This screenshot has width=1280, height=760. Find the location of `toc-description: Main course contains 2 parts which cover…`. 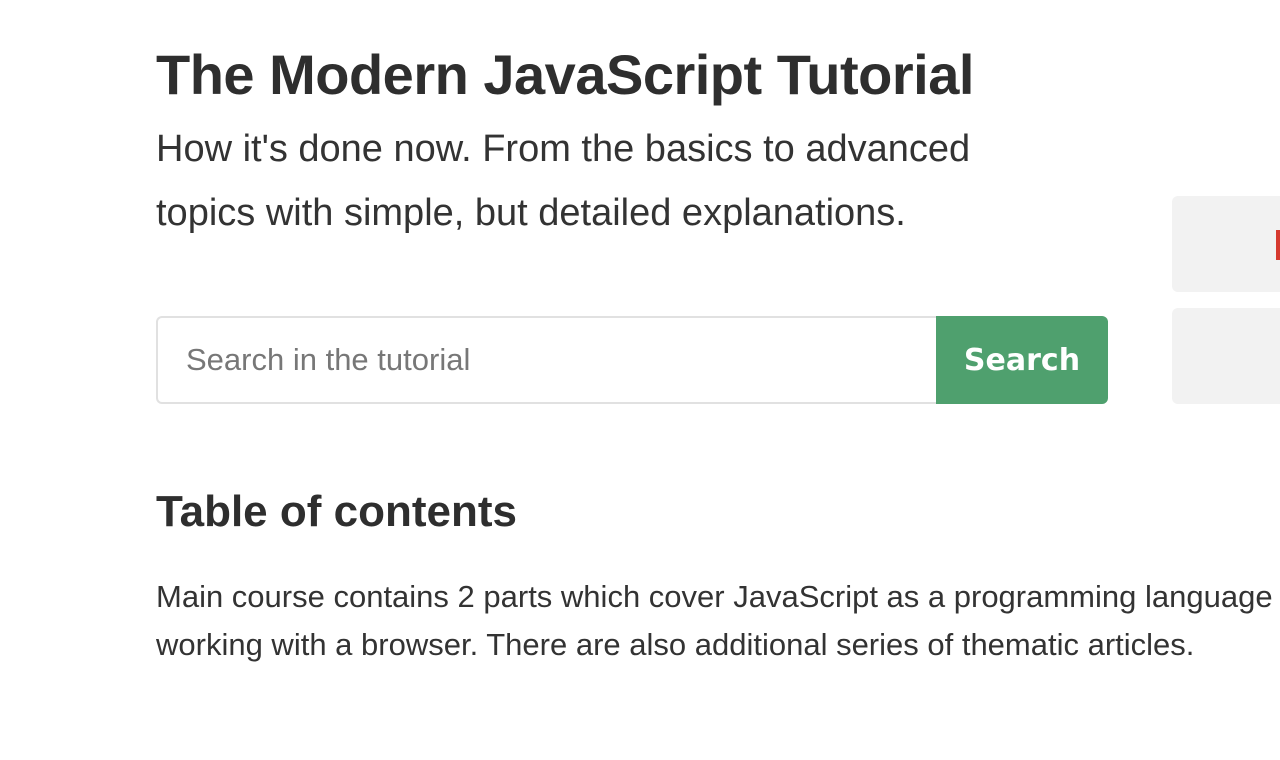

toc-description: Main course contains 2 parts which cover… is located at coordinates (718, 620).